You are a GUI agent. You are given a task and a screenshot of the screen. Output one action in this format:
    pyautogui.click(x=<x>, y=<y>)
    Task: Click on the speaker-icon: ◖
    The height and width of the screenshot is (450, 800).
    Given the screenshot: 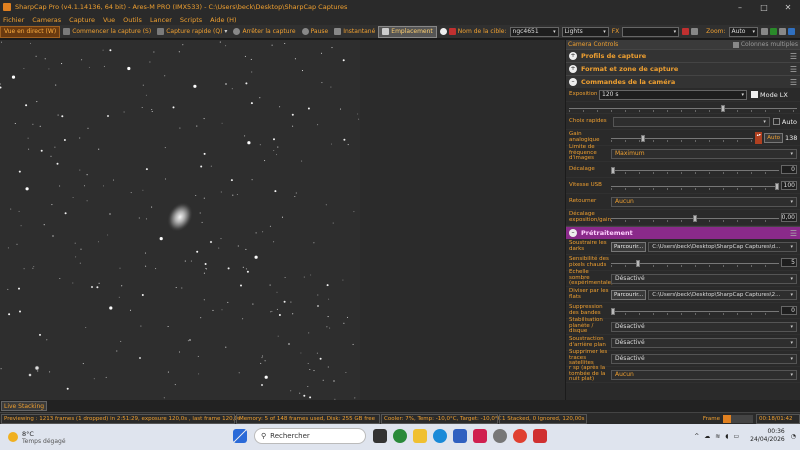 What is the action you would take?
    pyautogui.click(x=726, y=436)
    